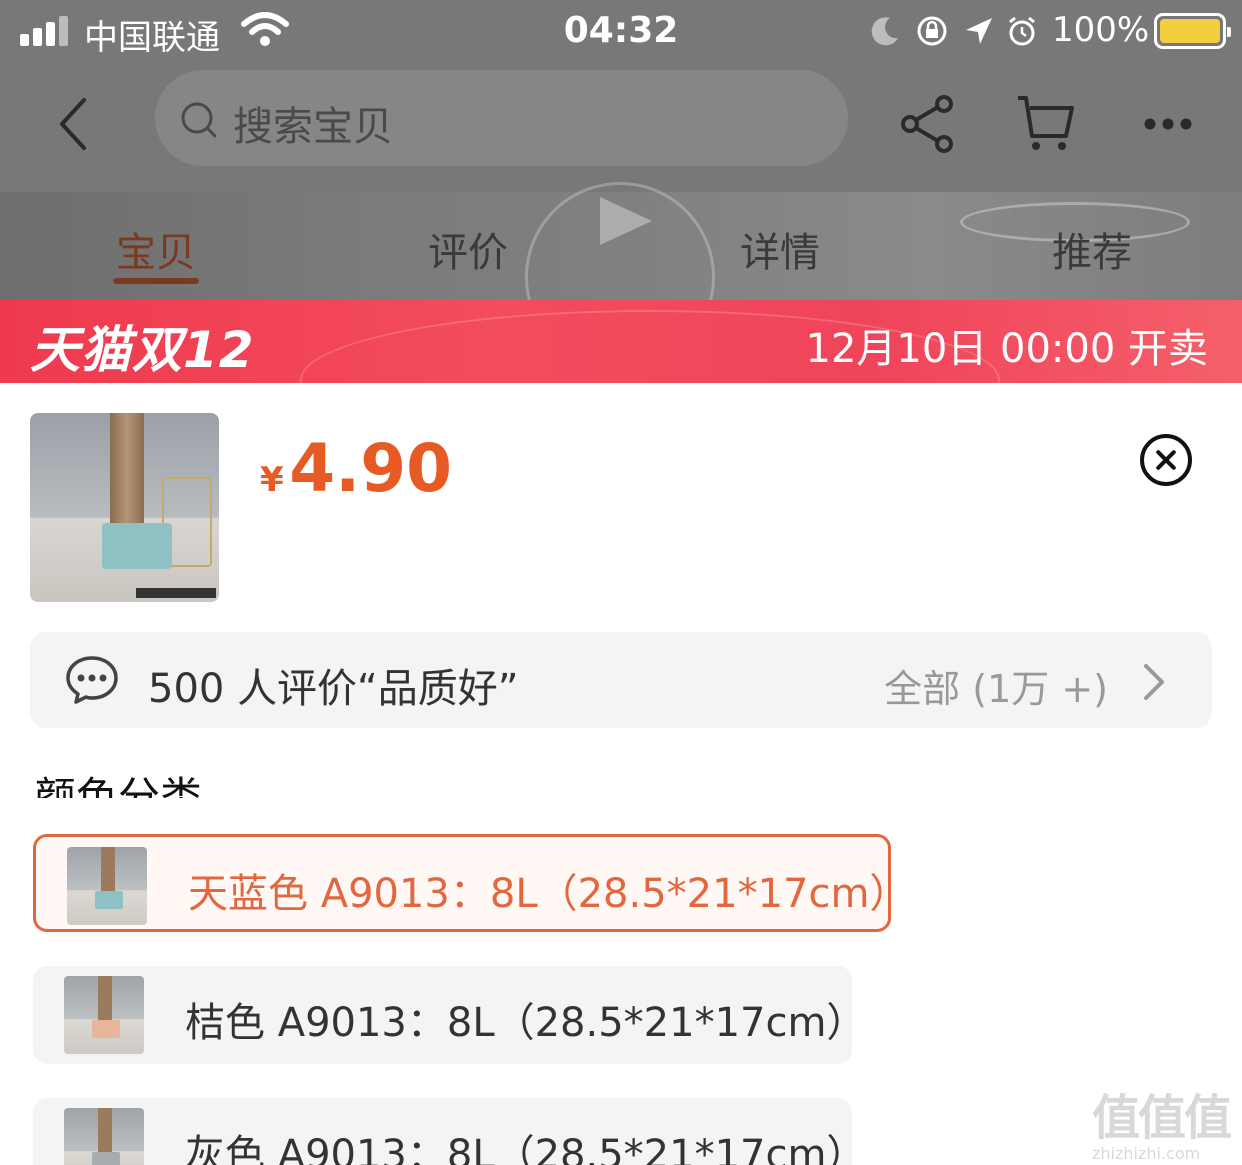 The height and width of the screenshot is (1165, 1242). Describe the element at coordinates (549, 894) in the screenshot. I see `option-label: 天蓝色 A9013：8L（28.5*21*17cm）` at that location.